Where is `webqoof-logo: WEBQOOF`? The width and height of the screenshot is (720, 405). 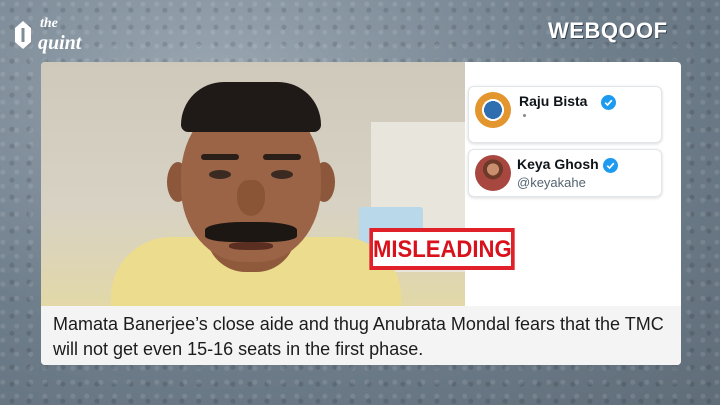 webqoof-logo: WEBQOOF is located at coordinates (608, 30).